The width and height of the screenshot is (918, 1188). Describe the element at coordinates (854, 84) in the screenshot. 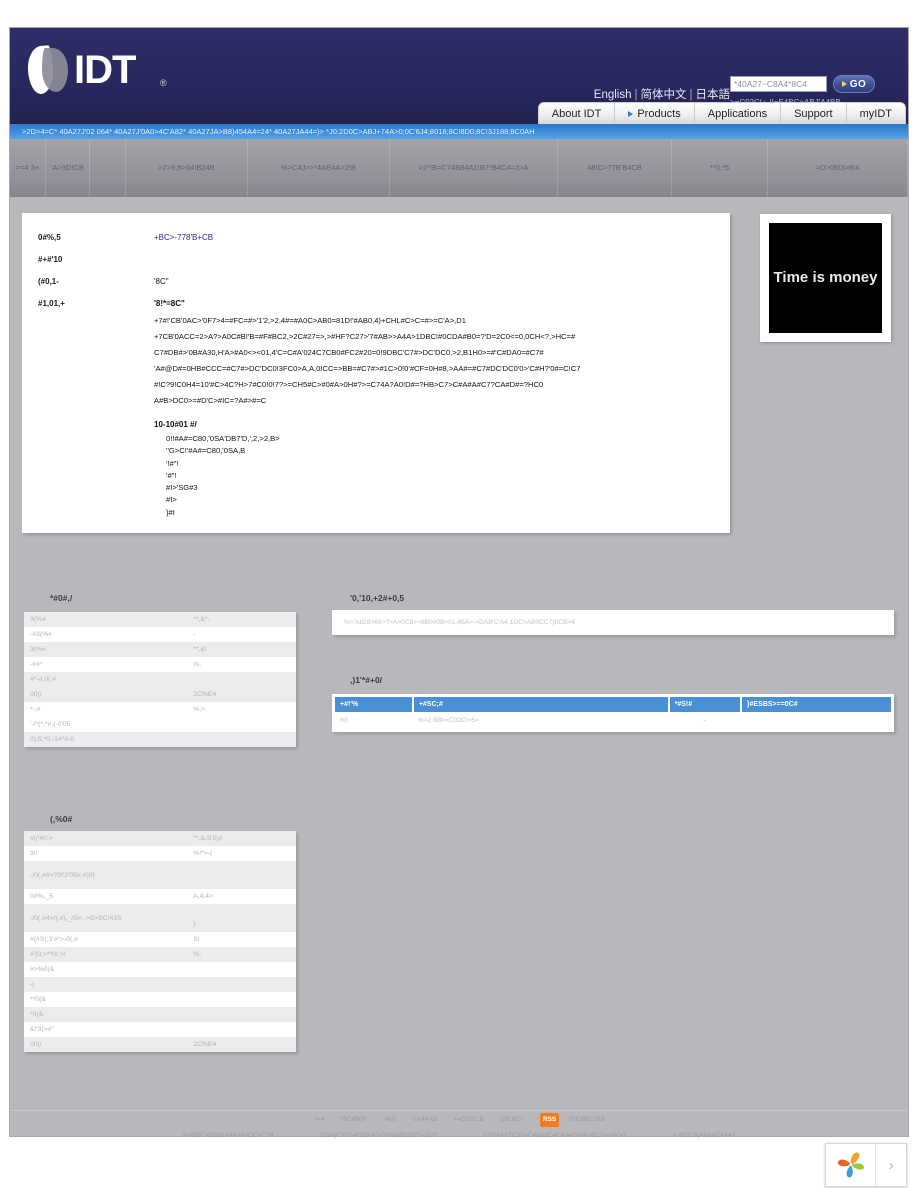

I see `search-go-button: GO` at that location.